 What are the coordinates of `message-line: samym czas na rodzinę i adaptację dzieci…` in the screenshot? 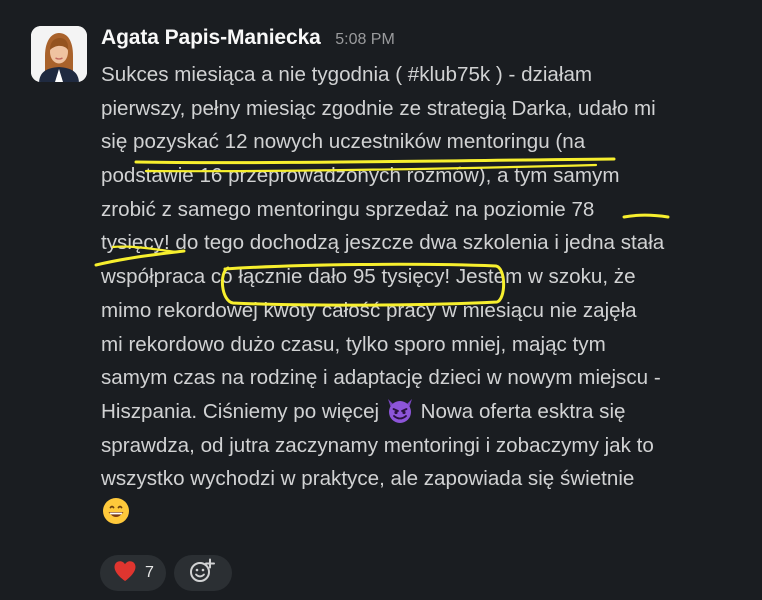 It's located at (381, 378).